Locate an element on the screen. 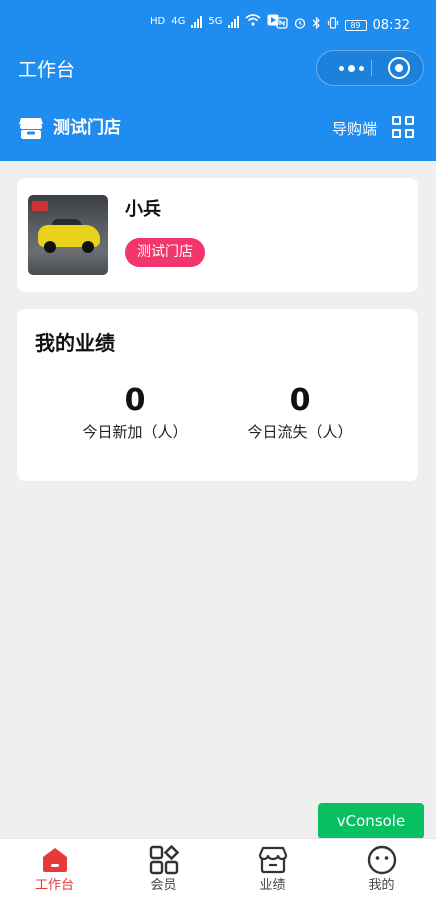 Image resolution: width=436 pixels, height=900 pixels. more-options-icon is located at coordinates (351, 68).